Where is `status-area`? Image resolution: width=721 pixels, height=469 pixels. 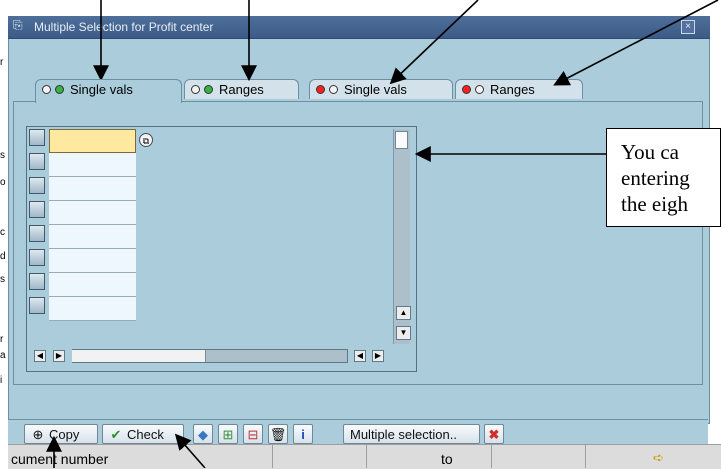
status-area is located at coordinates (364, 456).